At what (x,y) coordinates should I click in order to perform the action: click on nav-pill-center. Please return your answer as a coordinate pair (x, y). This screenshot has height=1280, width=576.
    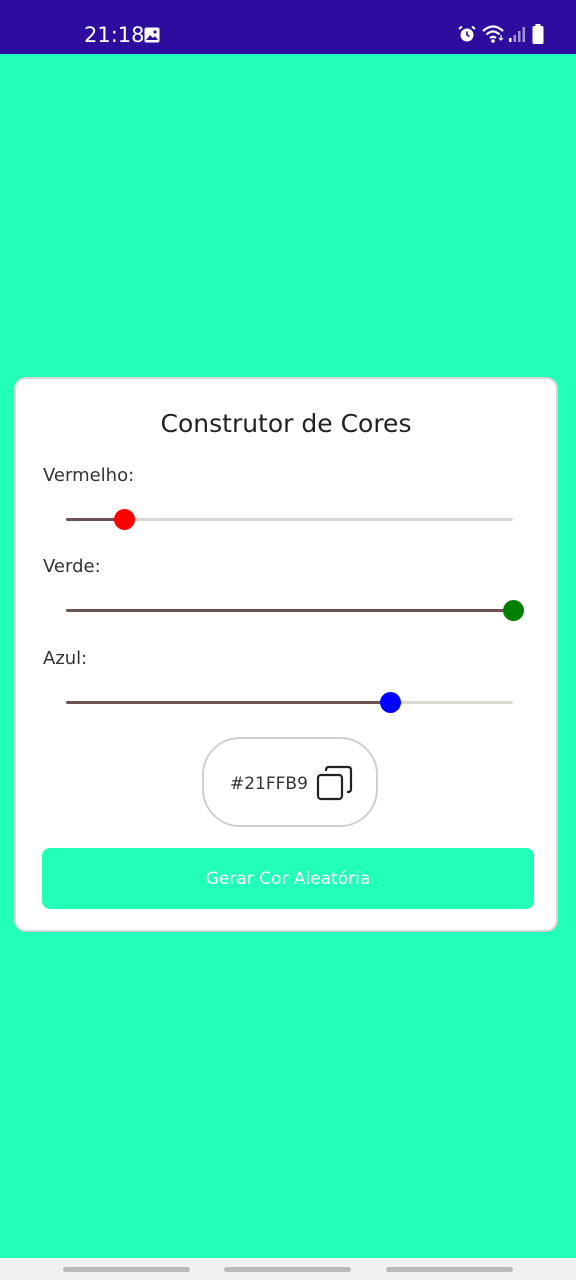
    Looking at the image, I should click on (287, 1269).